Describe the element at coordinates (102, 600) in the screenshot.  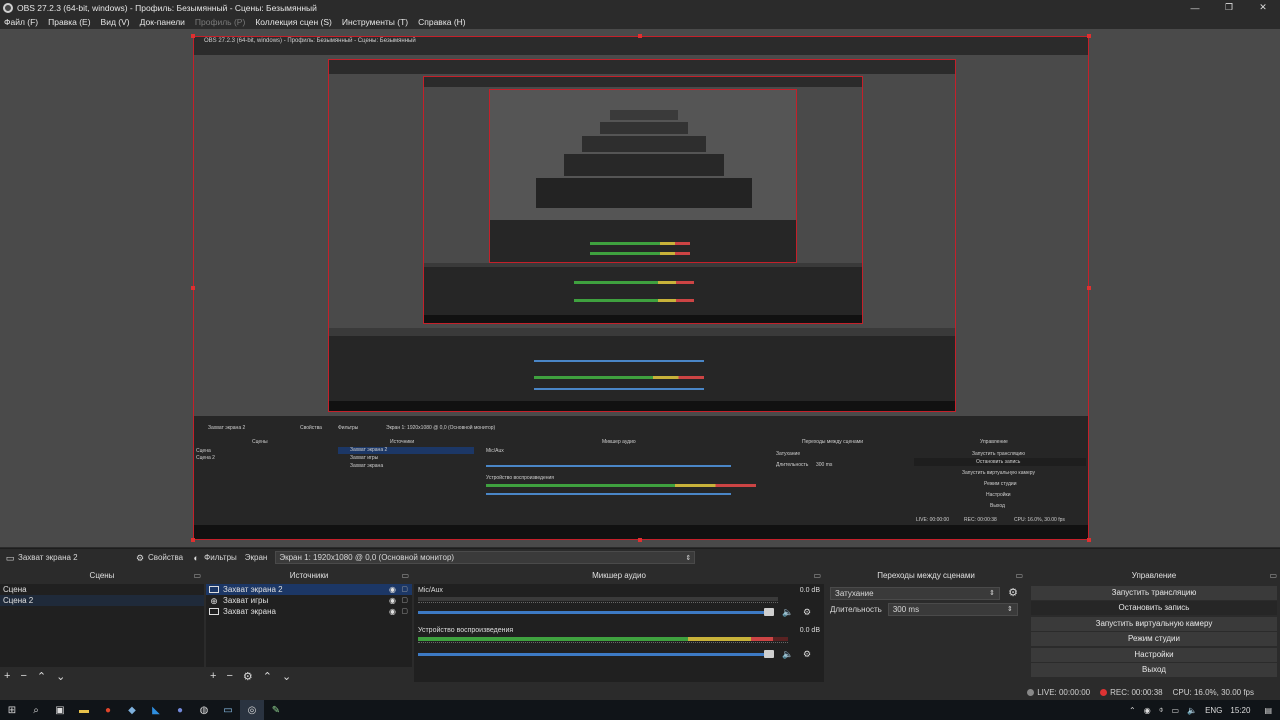
I see `scene-item: Сцена 2` at that location.